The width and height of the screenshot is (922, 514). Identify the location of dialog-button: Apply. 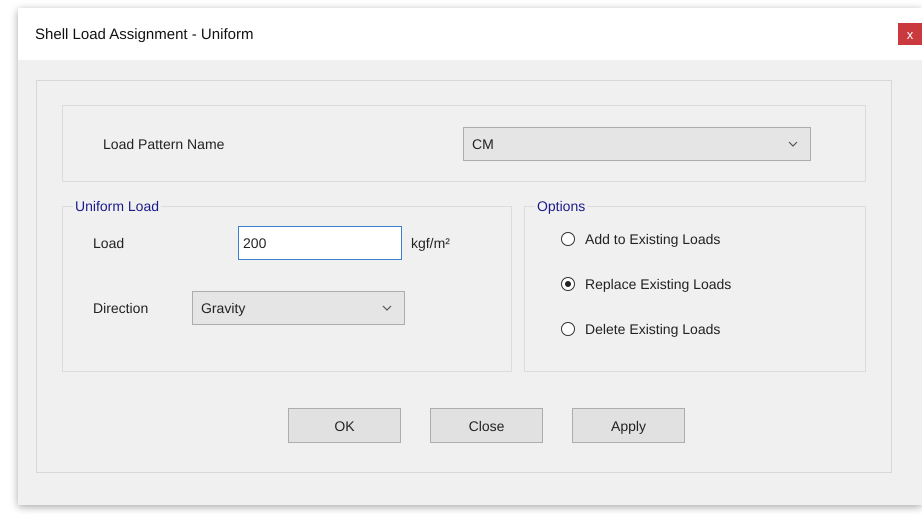
(628, 425).